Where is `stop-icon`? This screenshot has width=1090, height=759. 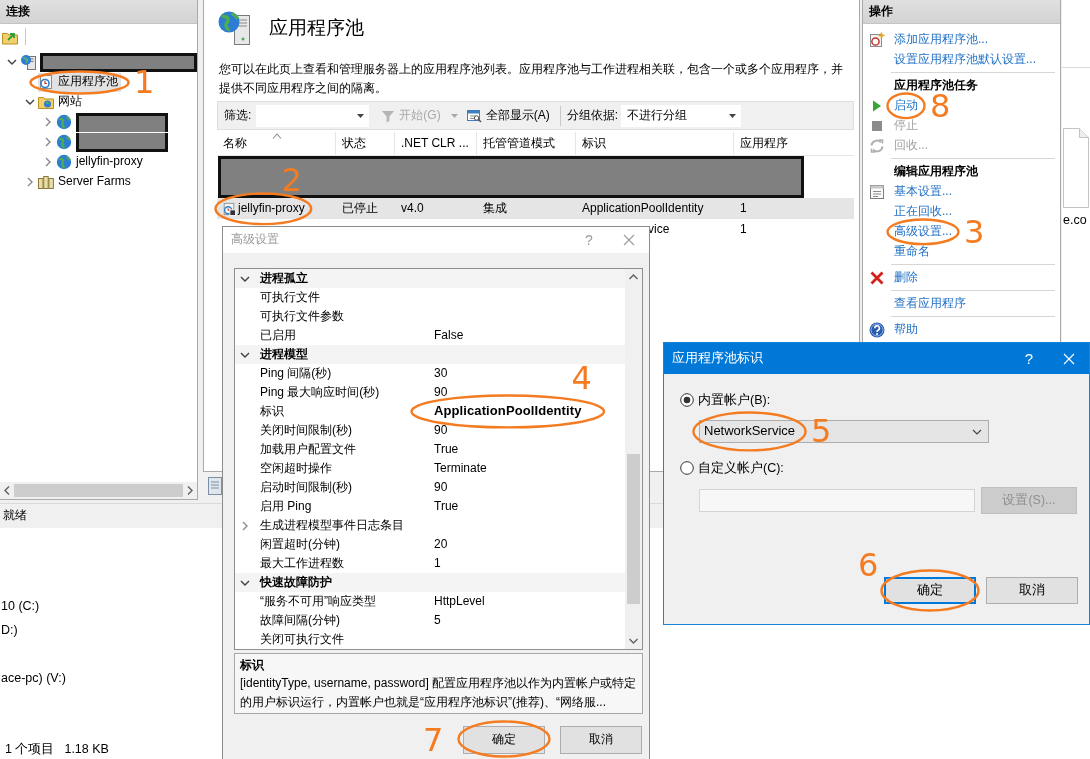 stop-icon is located at coordinates (877, 126).